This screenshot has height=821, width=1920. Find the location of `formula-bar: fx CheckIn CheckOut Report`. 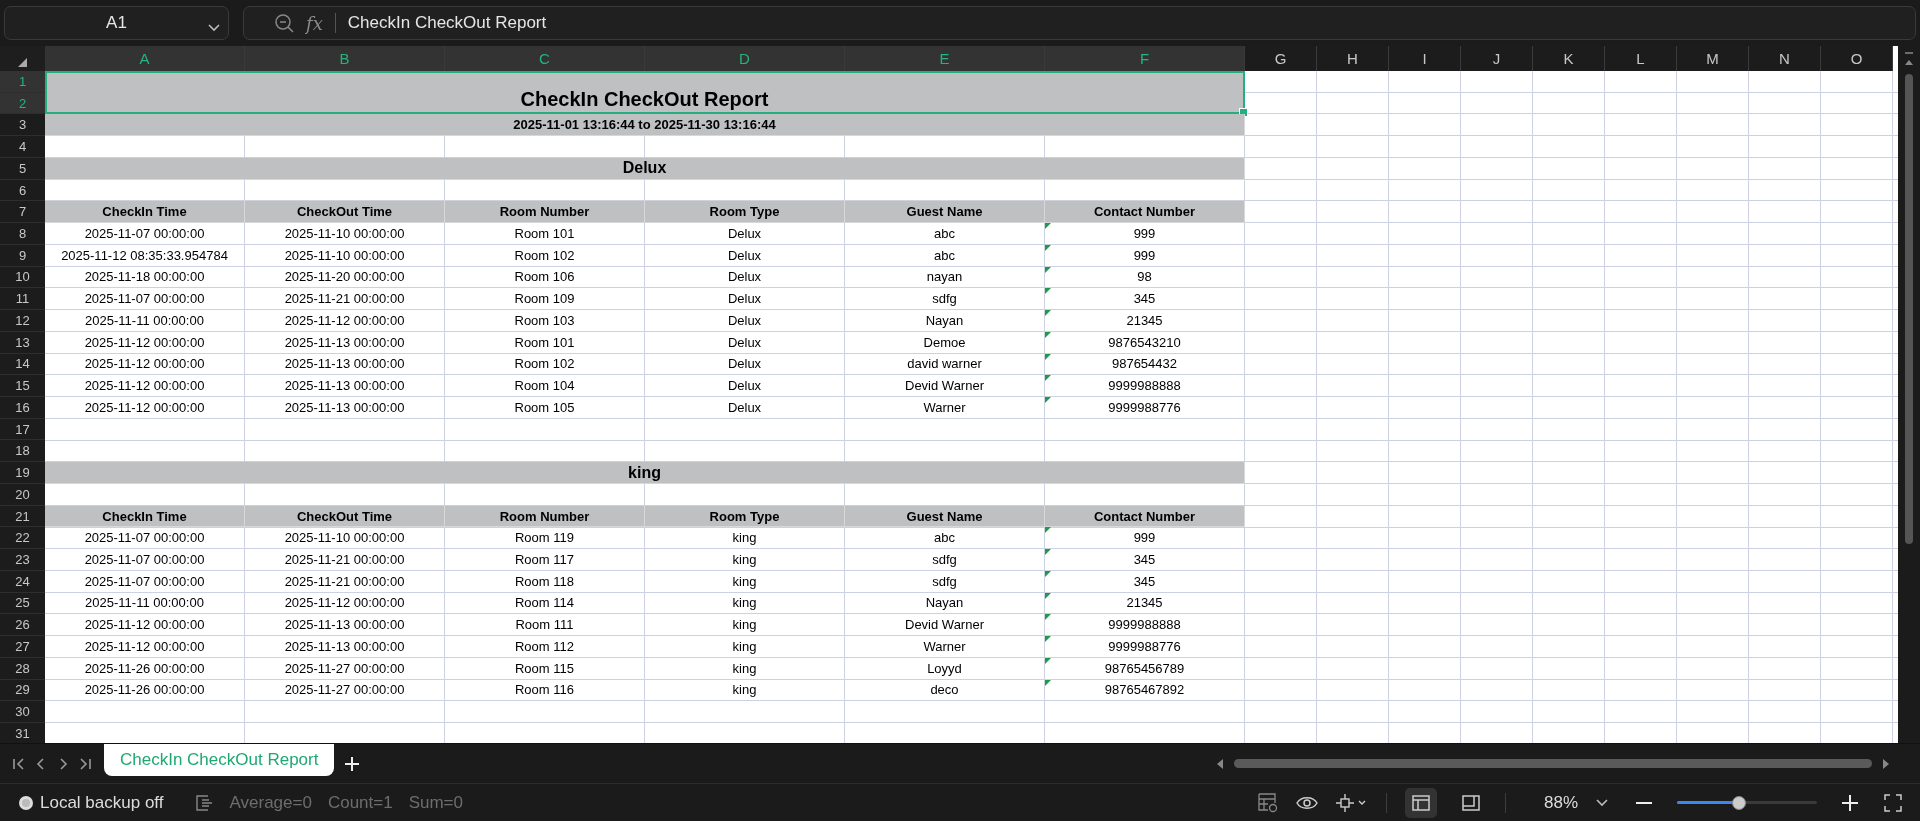

formula-bar: fx CheckIn CheckOut Report is located at coordinates (1079, 23).